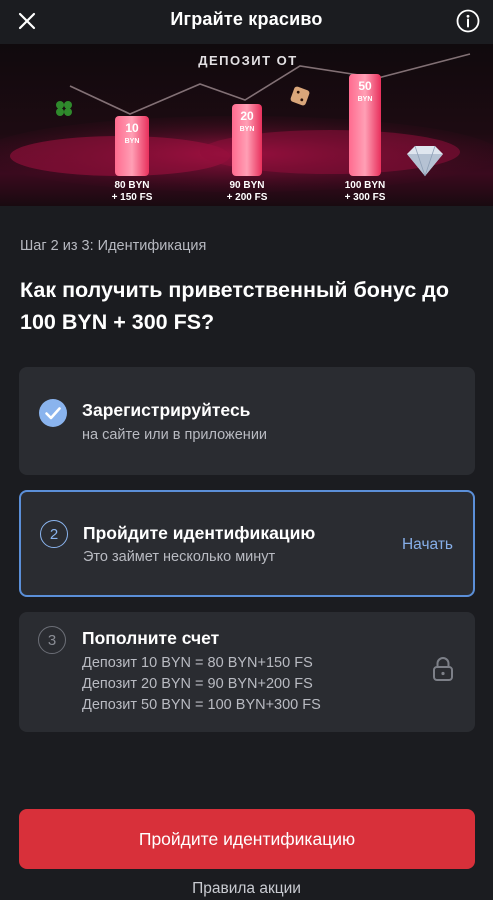 The width and height of the screenshot is (493, 900). What do you see at coordinates (247, 116) in the screenshot?
I see `tier-amount: 20` at bounding box center [247, 116].